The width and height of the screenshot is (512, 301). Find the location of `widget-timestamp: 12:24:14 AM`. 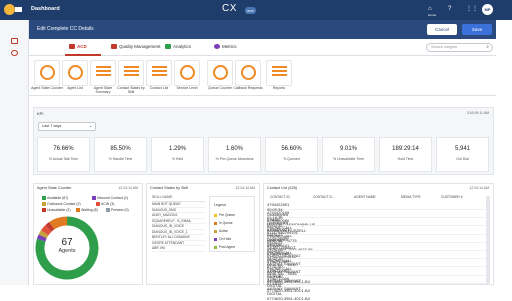

widget-timestamp: 12:24:14 AM is located at coordinates (479, 188).